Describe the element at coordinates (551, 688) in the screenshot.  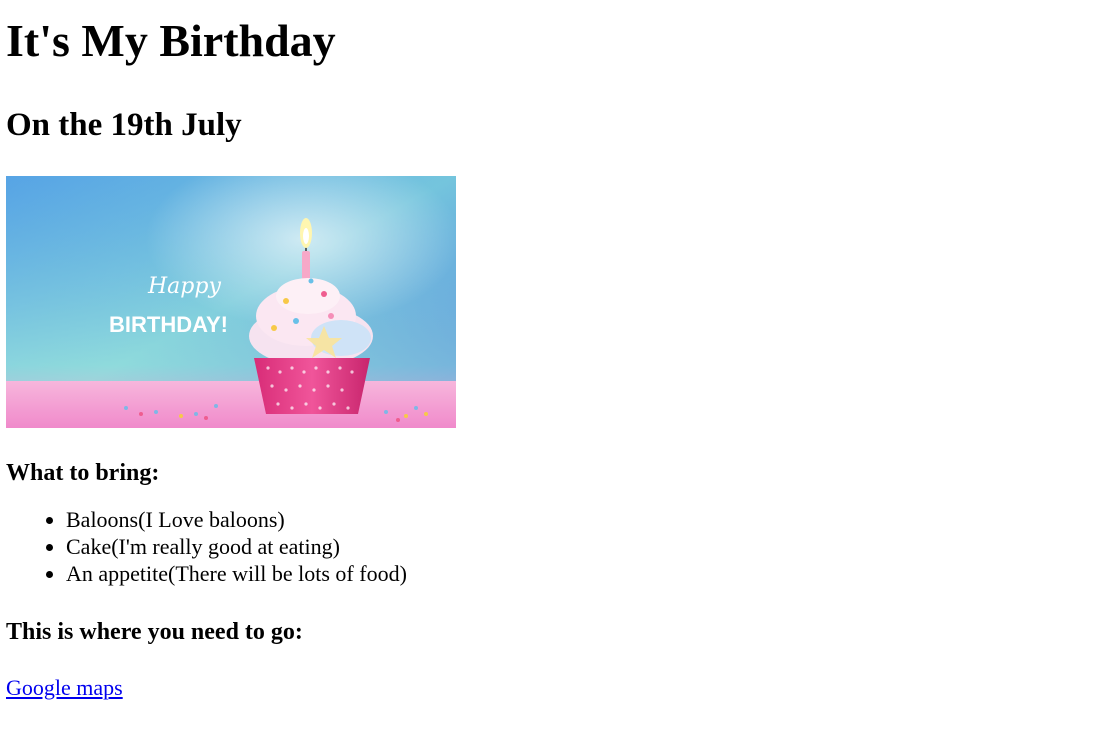
I see `map-link-paragraph: Google maps` at that location.